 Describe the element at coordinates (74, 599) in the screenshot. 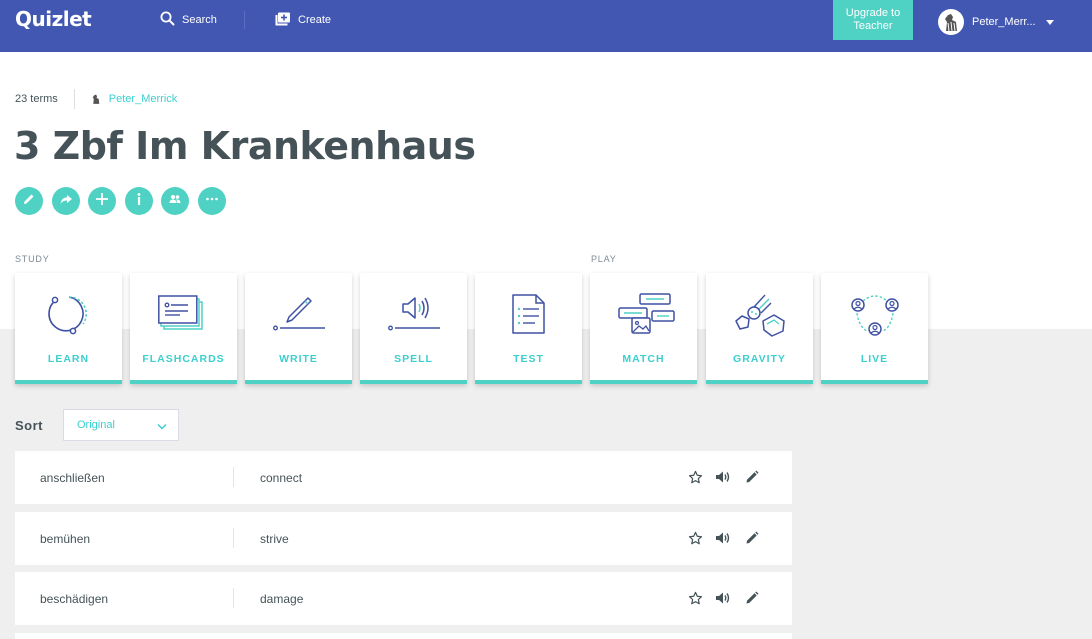

I see `term-word: beschädigen` at that location.